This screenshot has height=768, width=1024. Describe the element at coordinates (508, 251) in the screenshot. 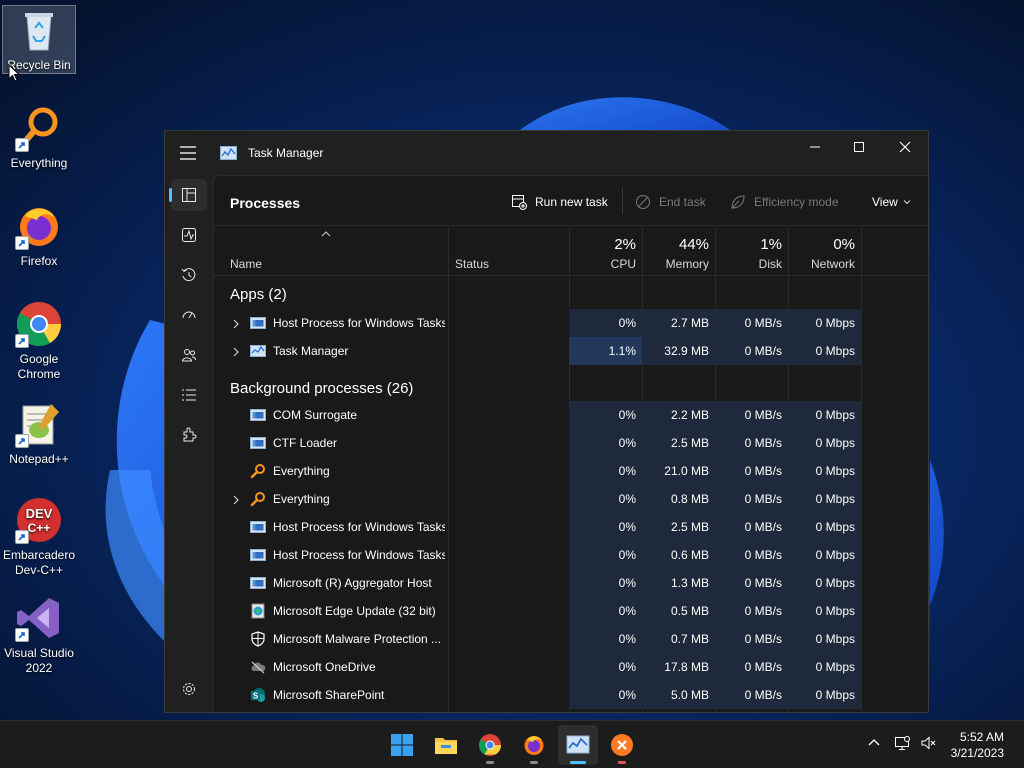

I see `column-header-status: Status` at that location.